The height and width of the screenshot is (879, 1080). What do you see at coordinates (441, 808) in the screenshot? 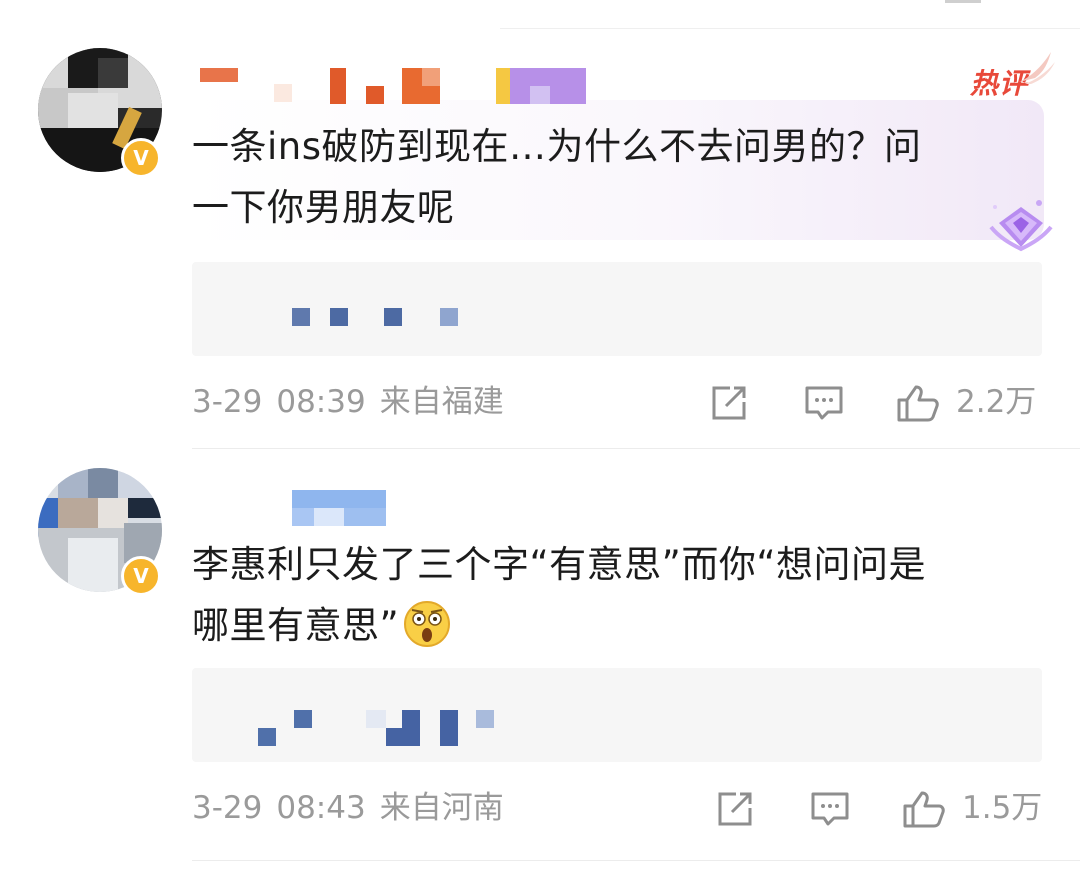
I see `comment-location: 来自河南` at bounding box center [441, 808].